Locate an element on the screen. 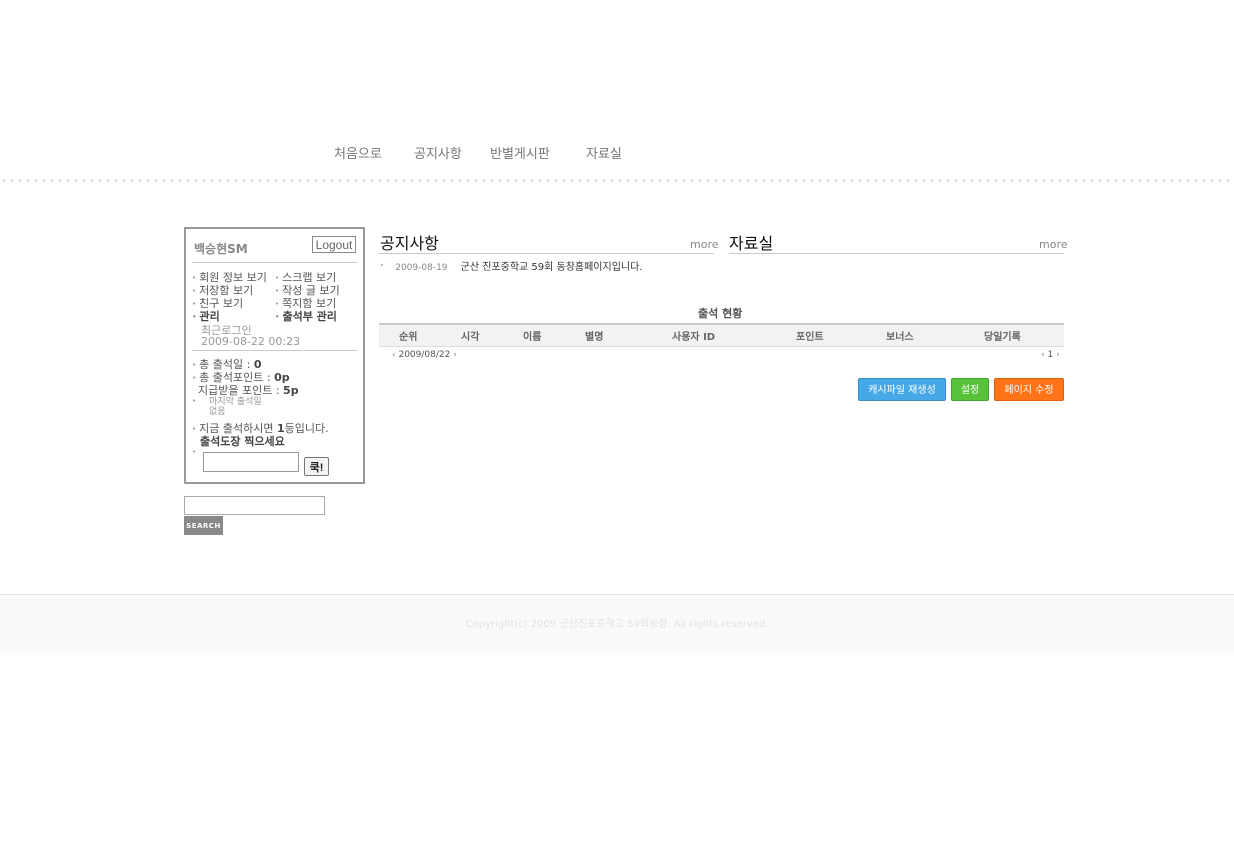  current-date: 2009/08/22 is located at coordinates (424, 355).